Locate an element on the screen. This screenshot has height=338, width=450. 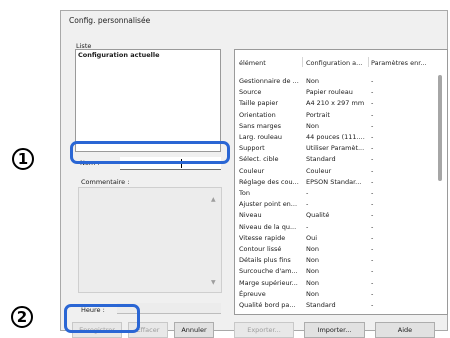
column-header-element: élément is located at coordinates (252, 63).